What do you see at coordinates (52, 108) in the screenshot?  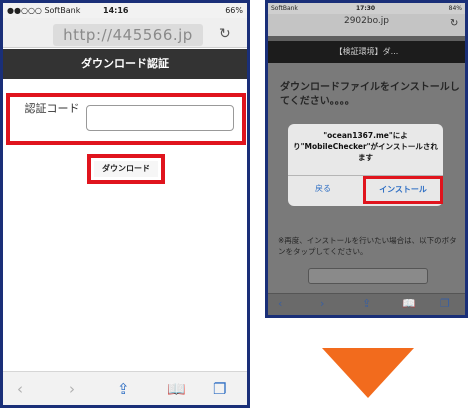 I see `auth-code-label: 認証コード` at bounding box center [52, 108].